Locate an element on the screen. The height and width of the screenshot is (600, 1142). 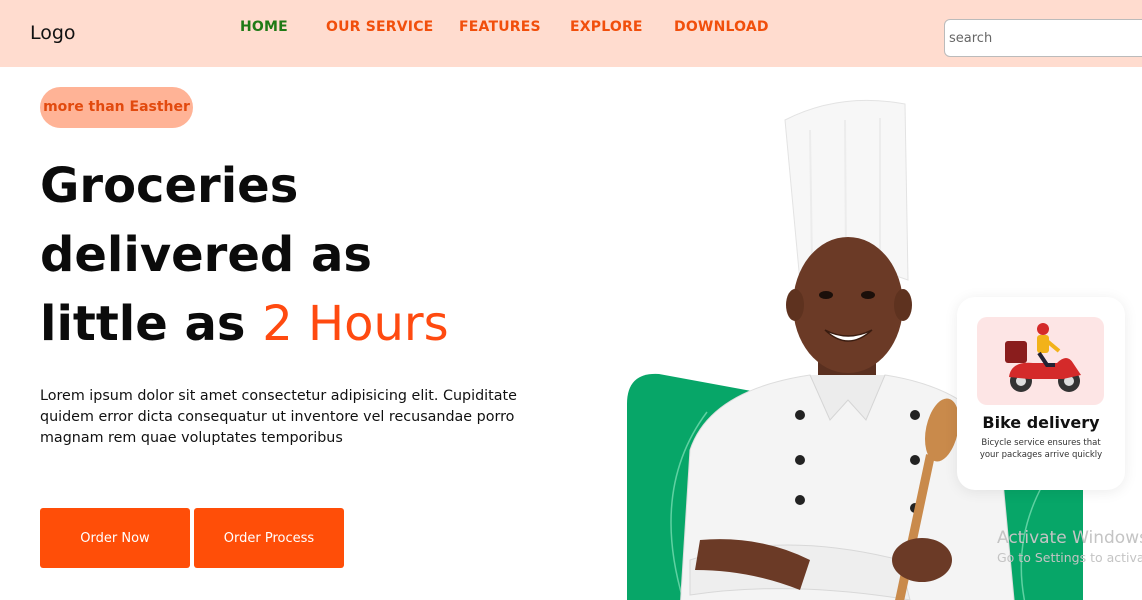
headline-highlight: 2 Hours is located at coordinates (355, 324).